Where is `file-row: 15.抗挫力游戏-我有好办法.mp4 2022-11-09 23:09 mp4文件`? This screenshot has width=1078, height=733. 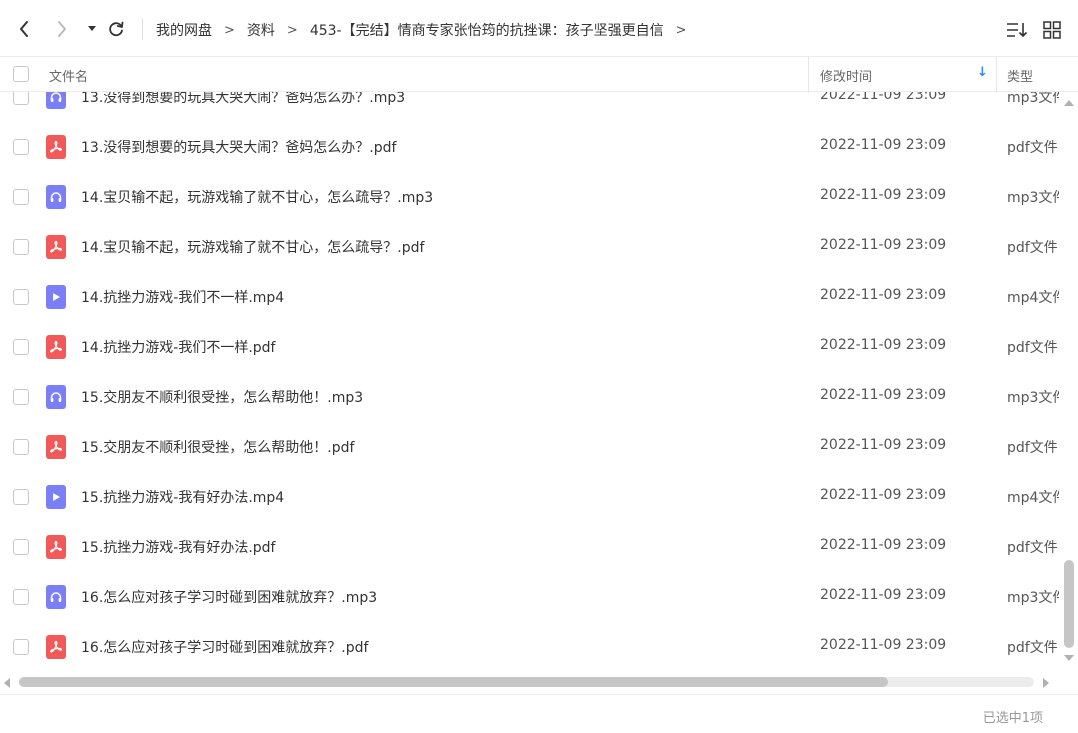
file-row: 15.抗挫力游戏-我有好办法.mp4 2022-11-09 23:09 mp4文件 is located at coordinates (531, 497).